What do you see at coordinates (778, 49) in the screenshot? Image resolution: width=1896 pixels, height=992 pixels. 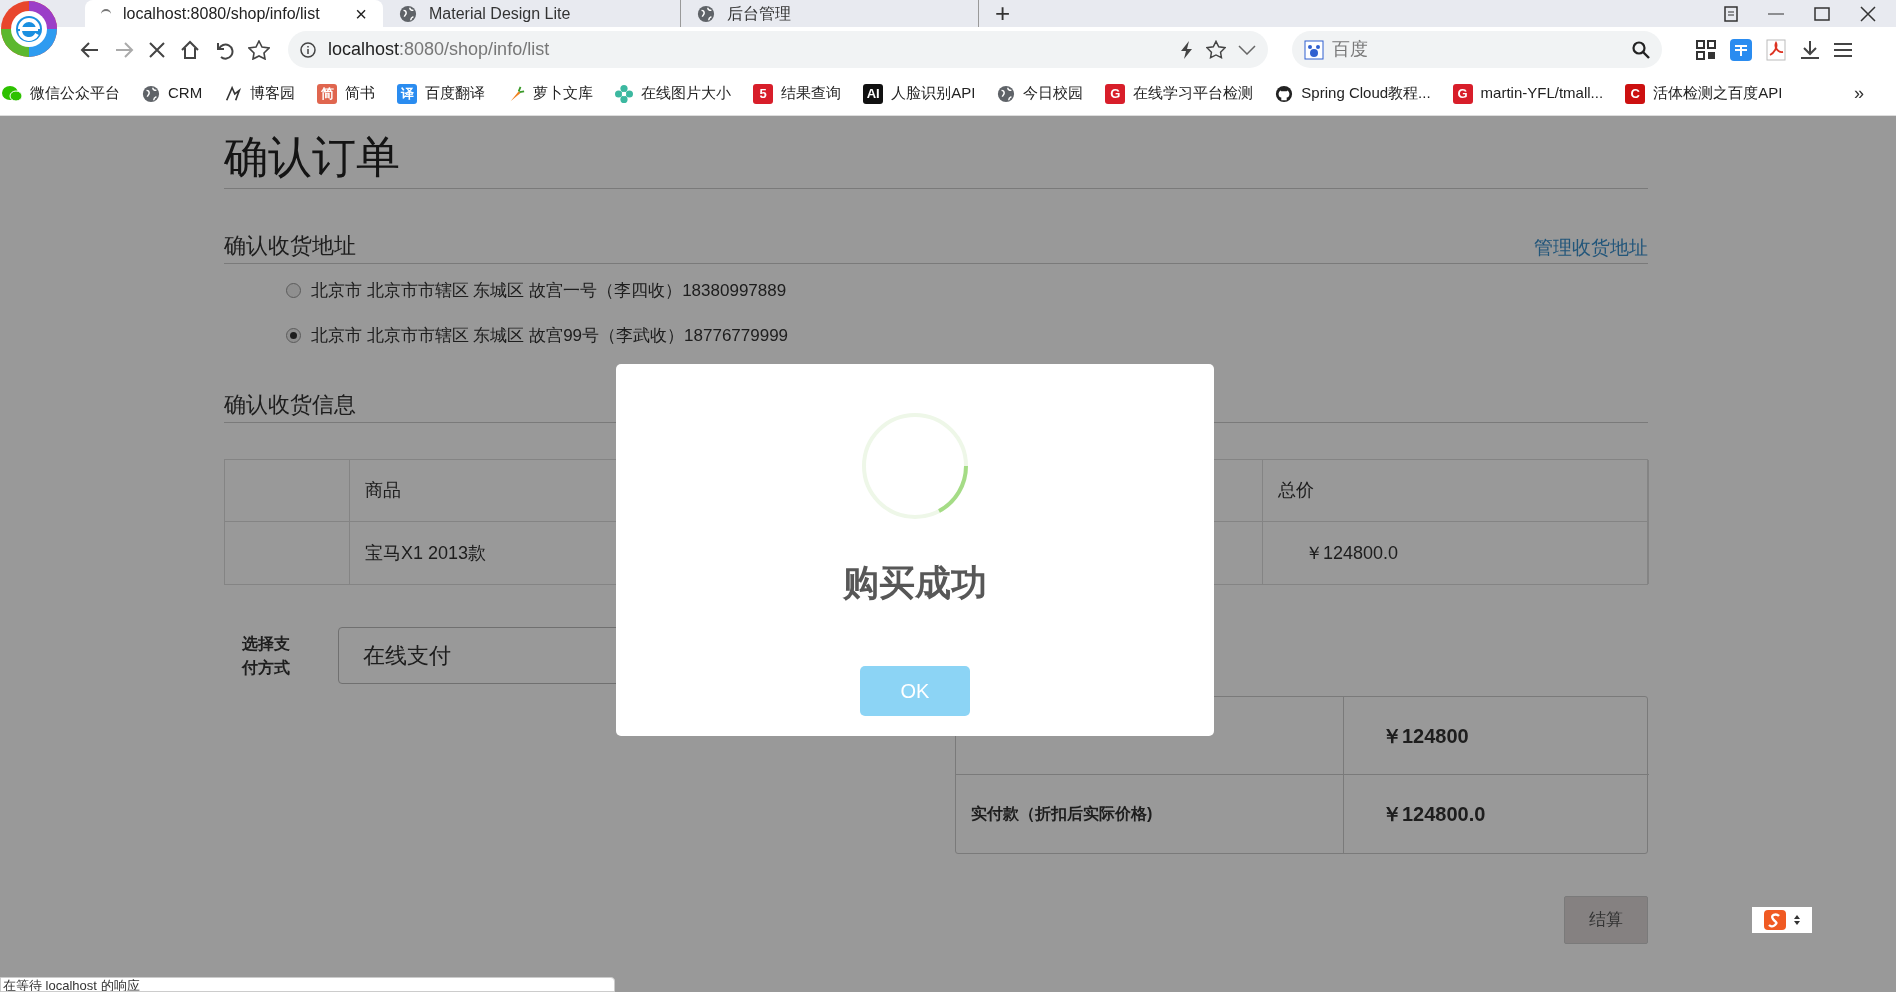 I see `address-bar: localhost:8080/shop/info/list` at bounding box center [778, 49].